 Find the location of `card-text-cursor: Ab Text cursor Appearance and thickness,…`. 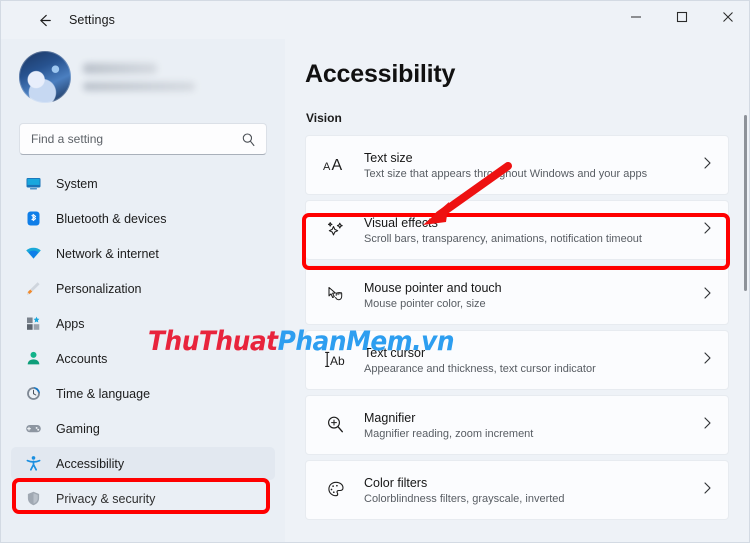

card-text-cursor: Ab Text cursor Appearance and thickness,… is located at coordinates (517, 360).